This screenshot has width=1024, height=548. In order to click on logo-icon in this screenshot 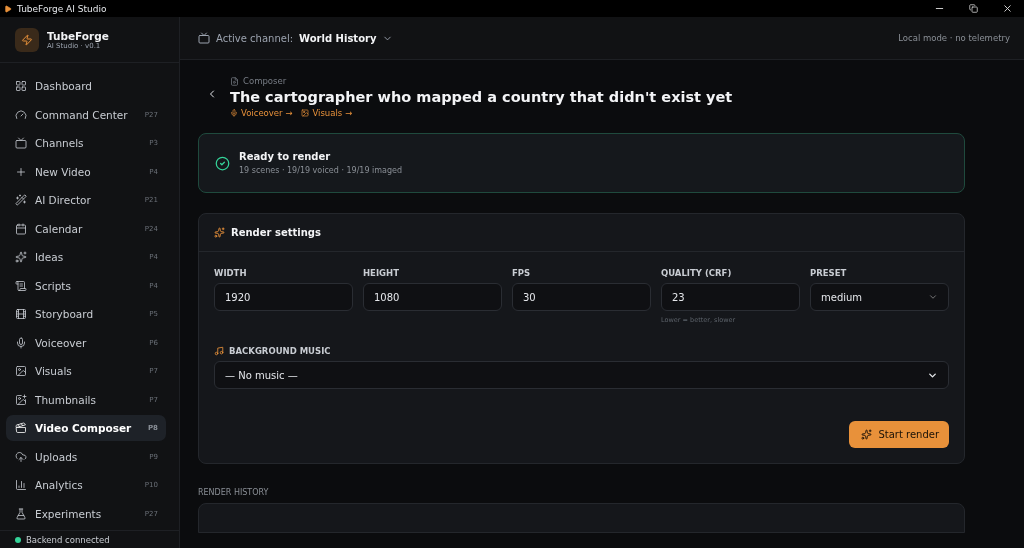, I will do `click(27, 39)`.